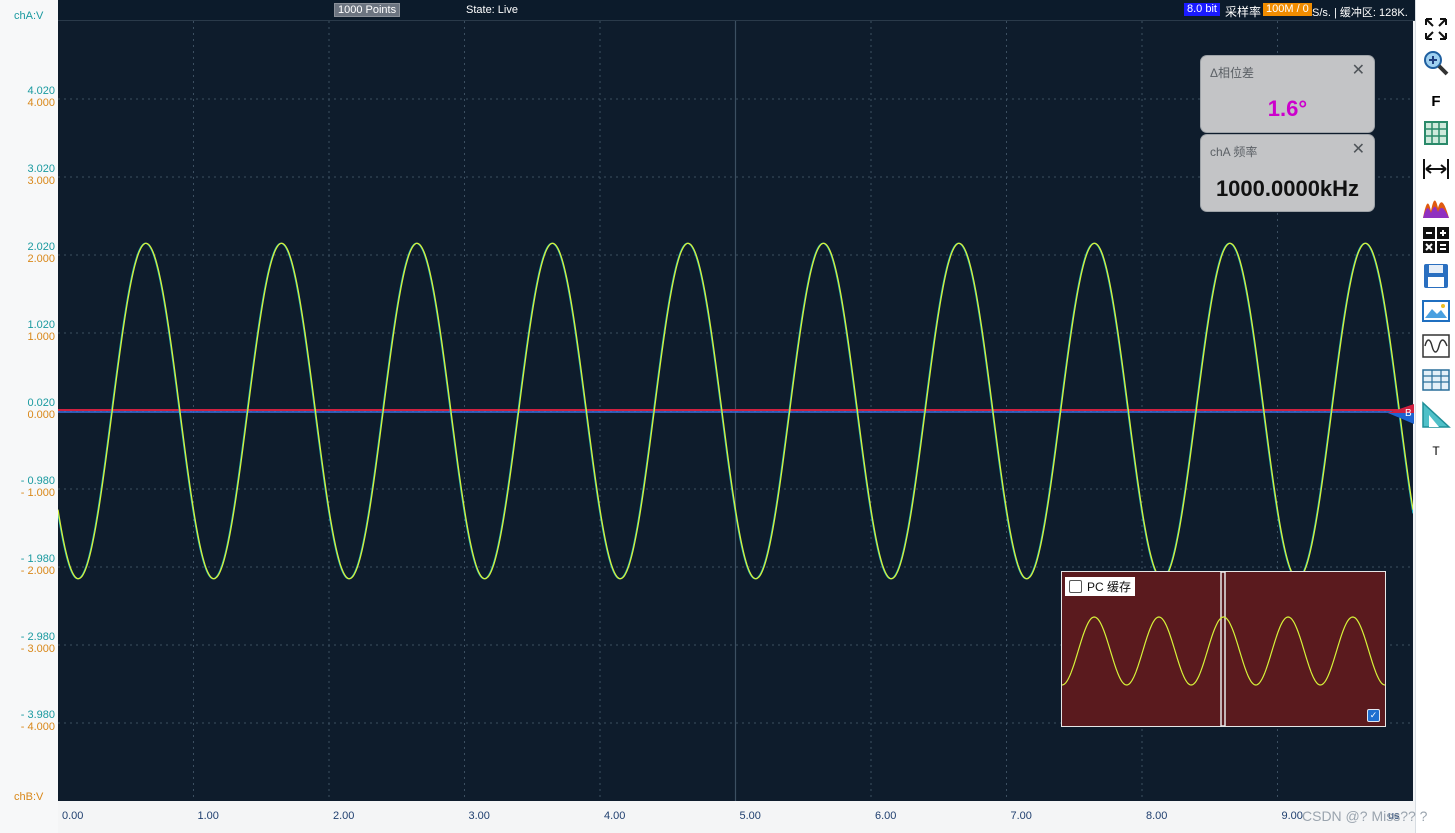 The image size is (1455, 833). What do you see at coordinates (41, 103) in the screenshot?
I see `chb-tick-label: 4.000` at bounding box center [41, 103].